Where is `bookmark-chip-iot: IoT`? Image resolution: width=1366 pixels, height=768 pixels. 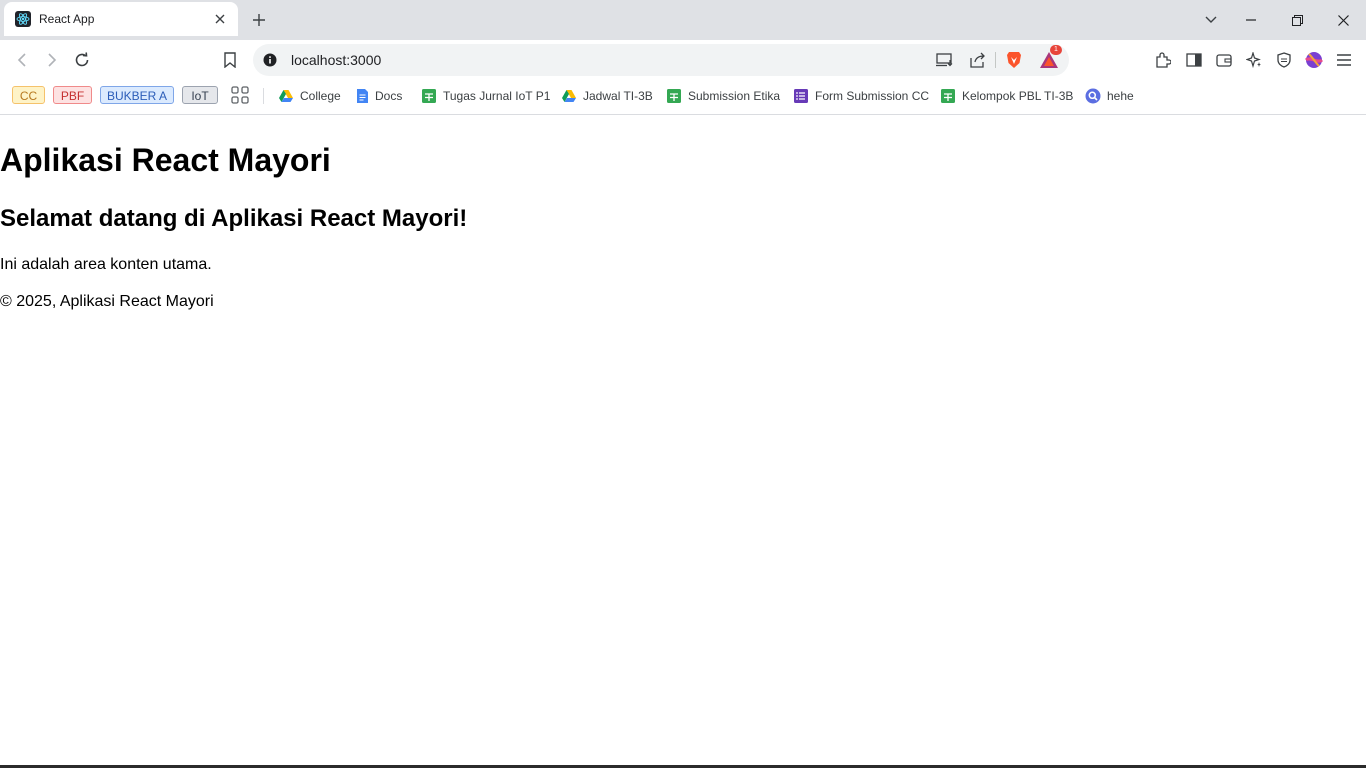
bookmark-chip-iot: IoT is located at coordinates (200, 95).